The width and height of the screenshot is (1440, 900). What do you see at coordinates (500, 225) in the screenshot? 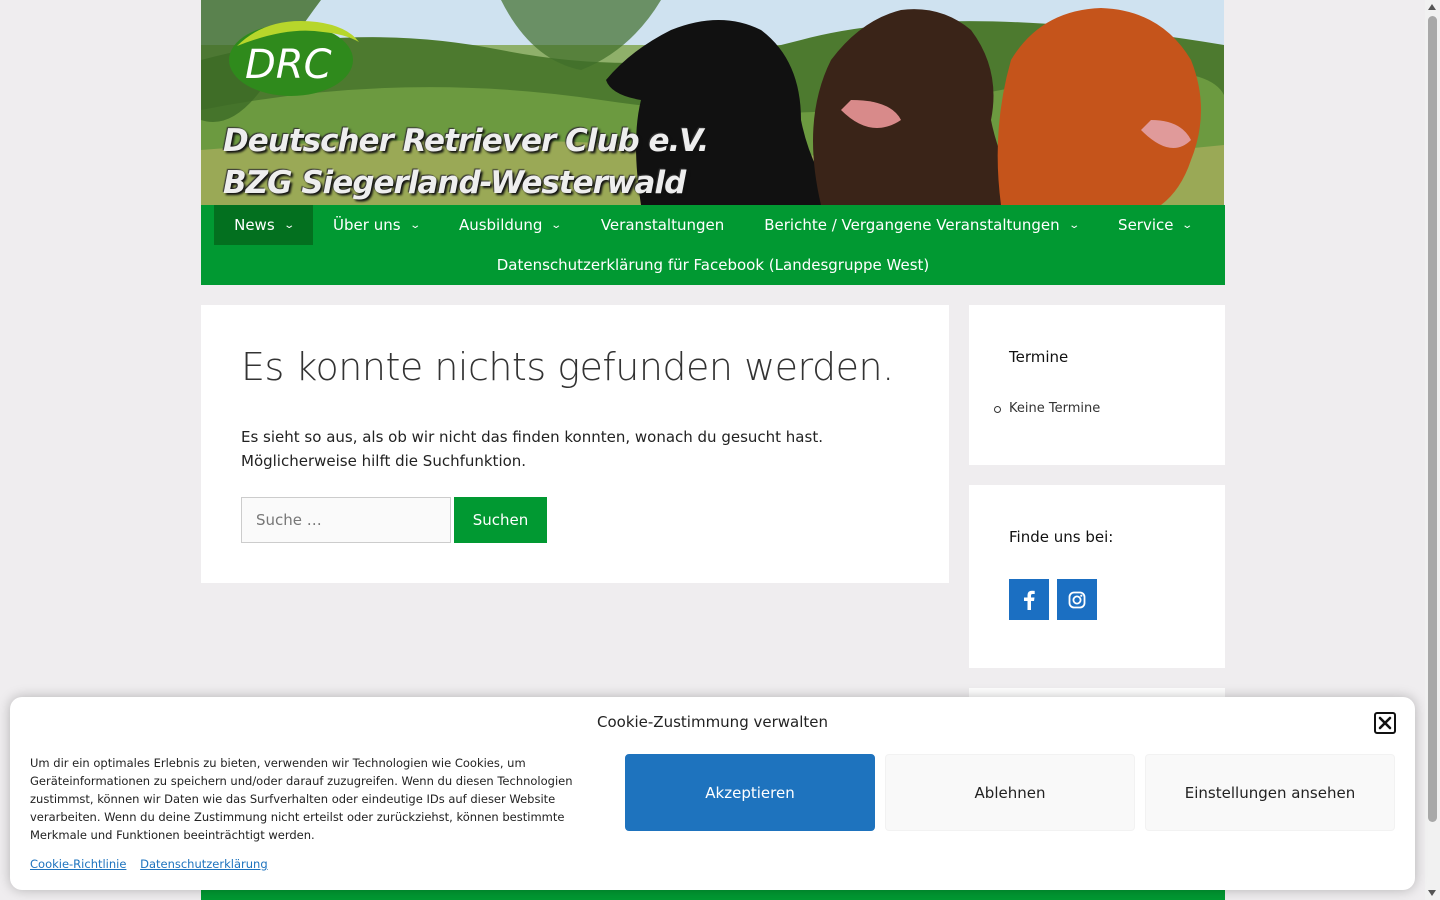
I see `nav-item-label: Ausbildung` at bounding box center [500, 225].